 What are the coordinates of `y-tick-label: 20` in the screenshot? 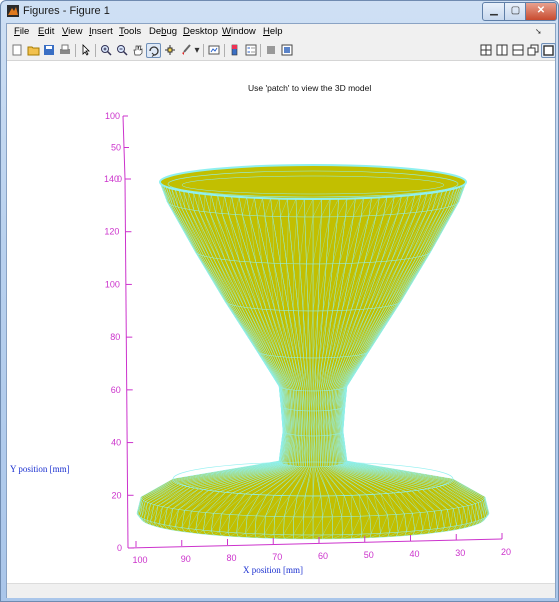 It's located at (117, 495).